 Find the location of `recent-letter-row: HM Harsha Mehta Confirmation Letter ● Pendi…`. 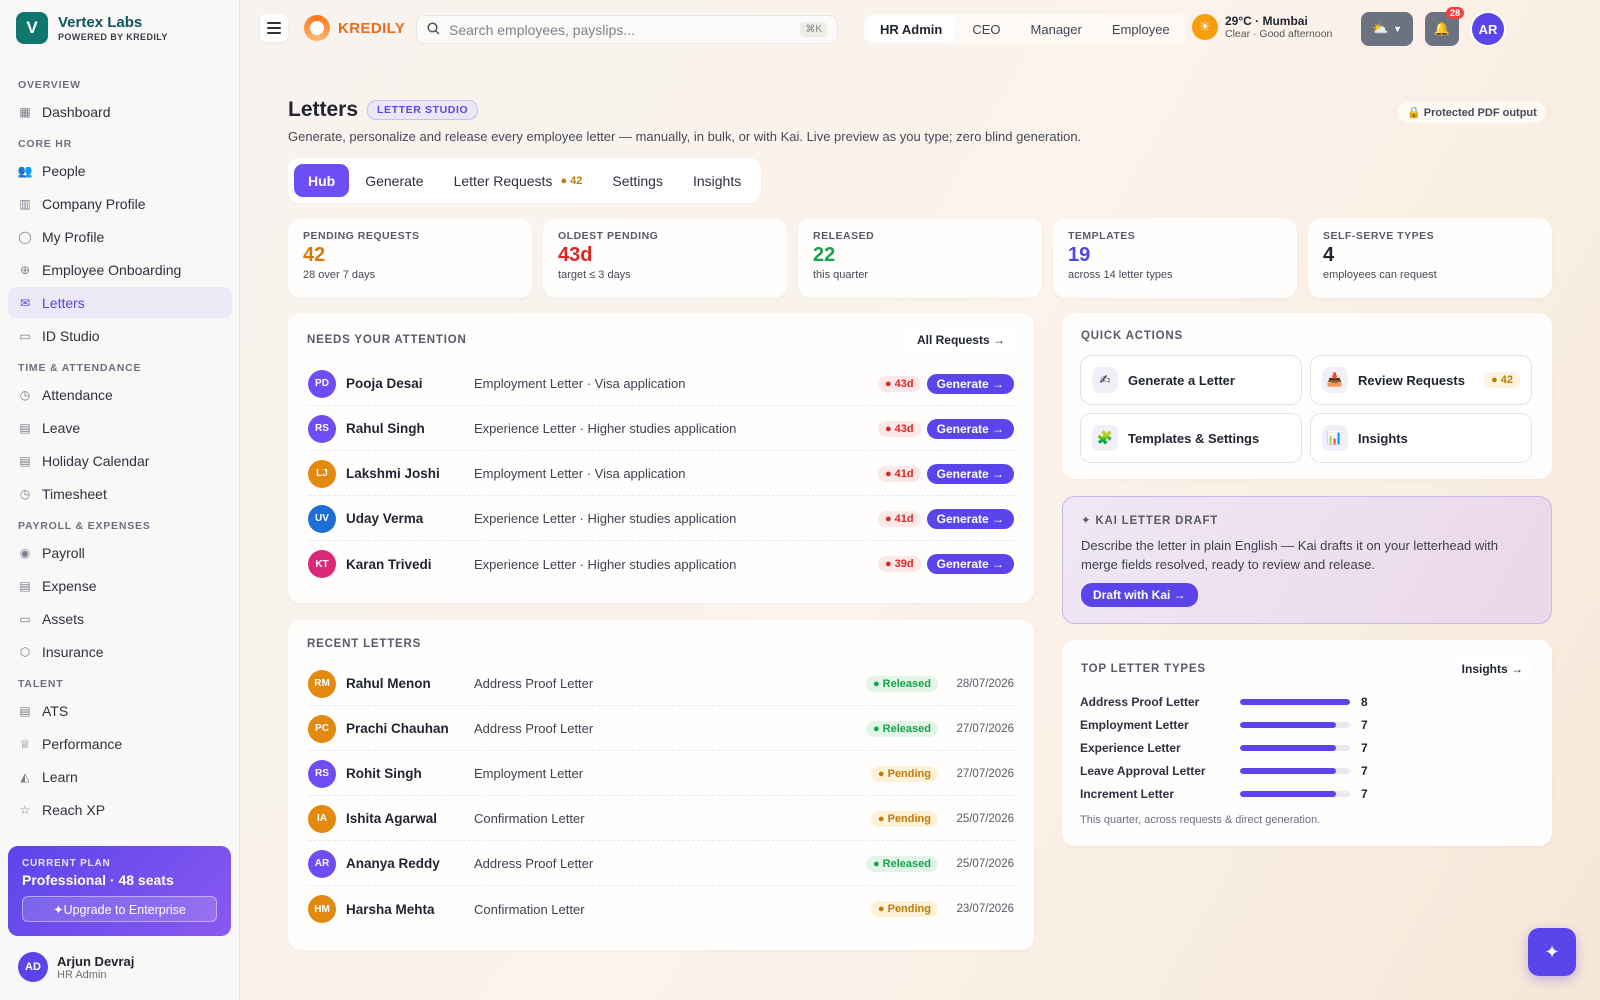

recent-letter-row: HM Harsha Mehta Confirmation Letter ● Pendi… is located at coordinates (661, 909).